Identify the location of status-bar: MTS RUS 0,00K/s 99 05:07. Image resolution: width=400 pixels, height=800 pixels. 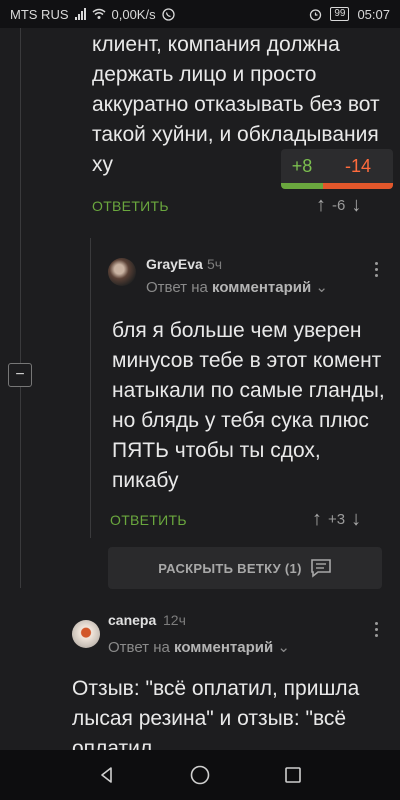
(200, 14).